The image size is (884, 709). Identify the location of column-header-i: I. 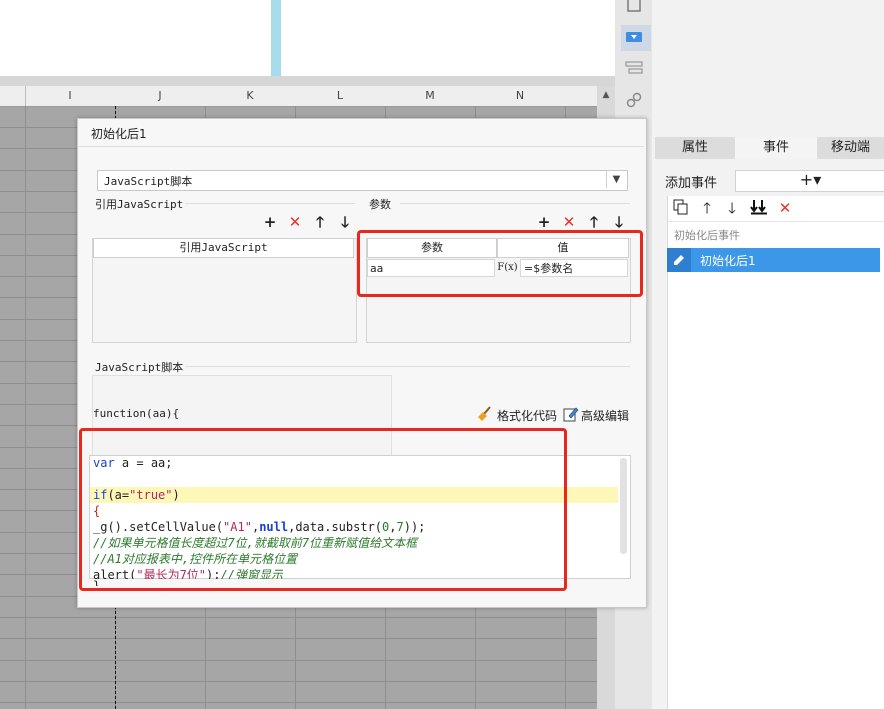
(70, 96).